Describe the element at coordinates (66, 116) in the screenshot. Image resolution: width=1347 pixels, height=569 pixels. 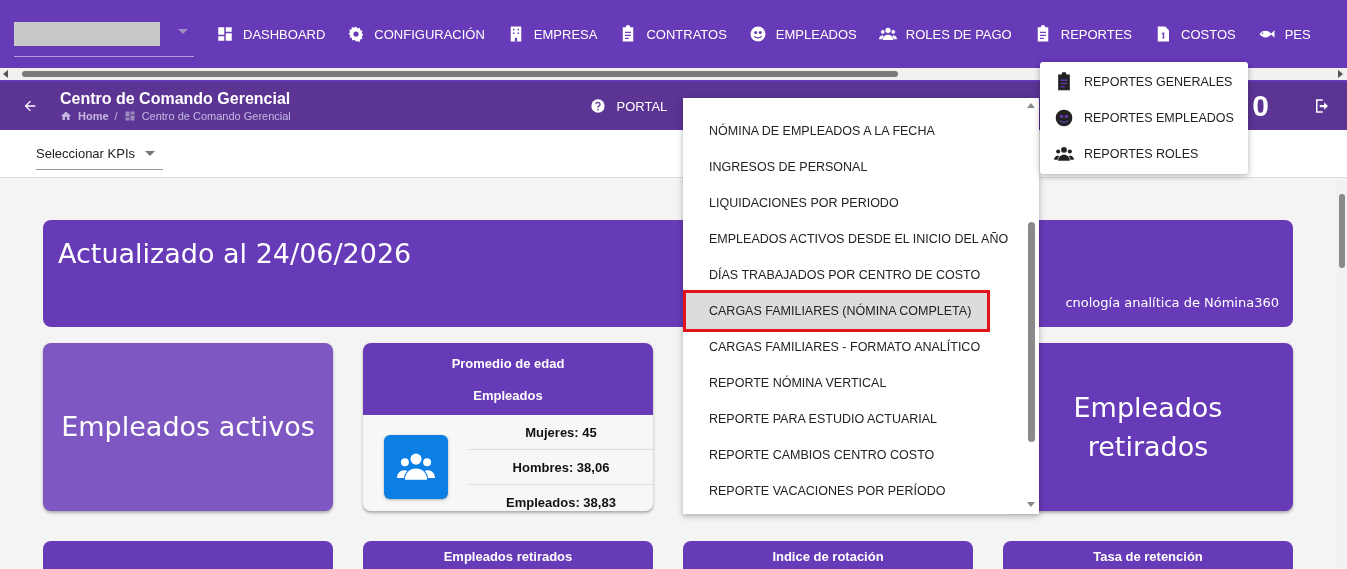
I see `home-icon` at that location.